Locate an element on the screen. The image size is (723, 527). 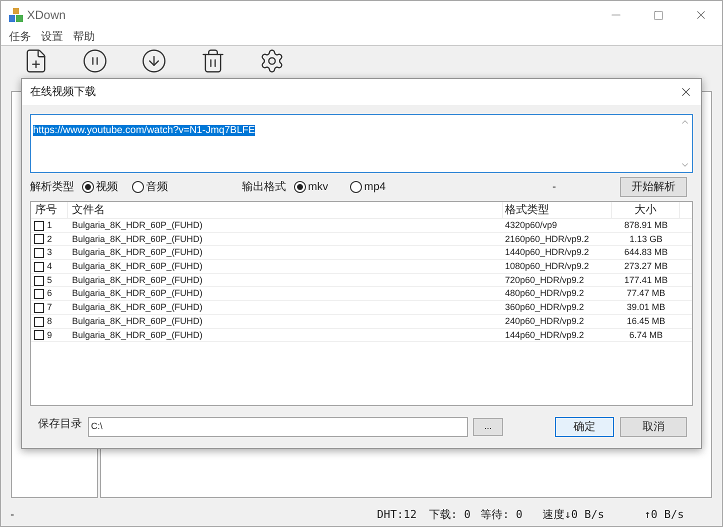
status-text: - is located at coordinates (12, 514).